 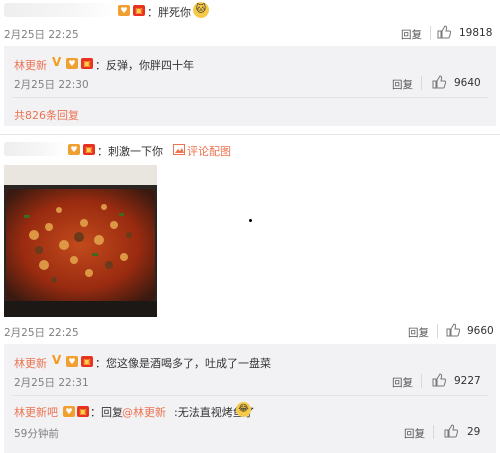 I want to click on view-all-replies-link: 共826条回复, so click(x=46, y=115).